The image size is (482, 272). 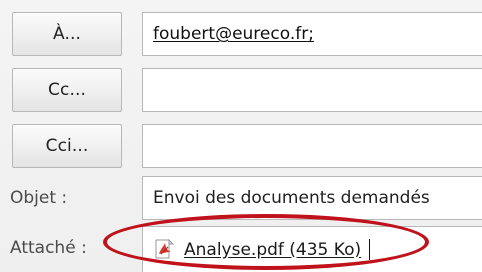 What do you see at coordinates (39, 198) in the screenshot?
I see `subject-label: Objet :` at bounding box center [39, 198].